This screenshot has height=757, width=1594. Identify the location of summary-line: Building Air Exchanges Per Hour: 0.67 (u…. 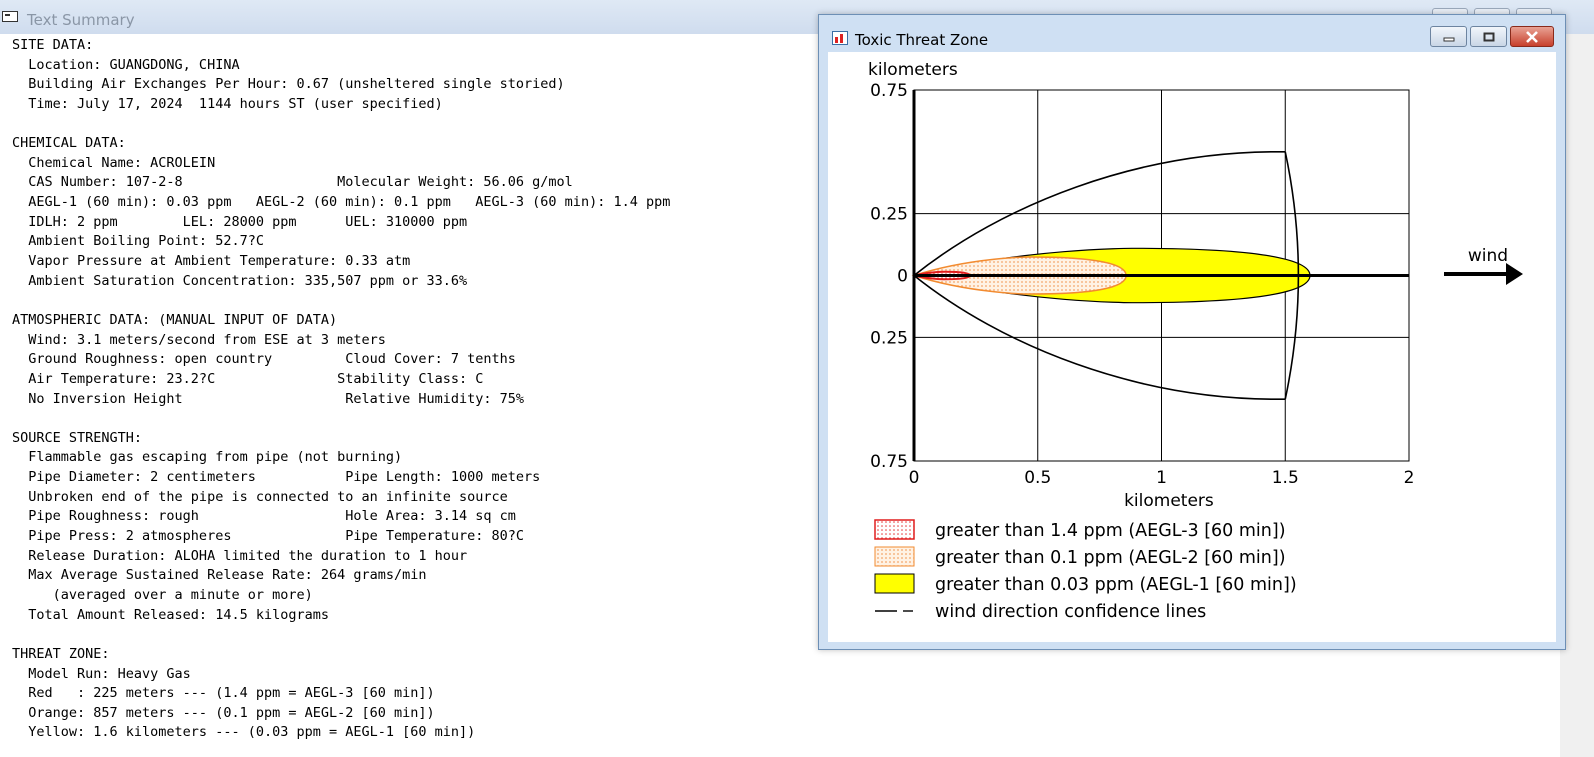
(288, 84).